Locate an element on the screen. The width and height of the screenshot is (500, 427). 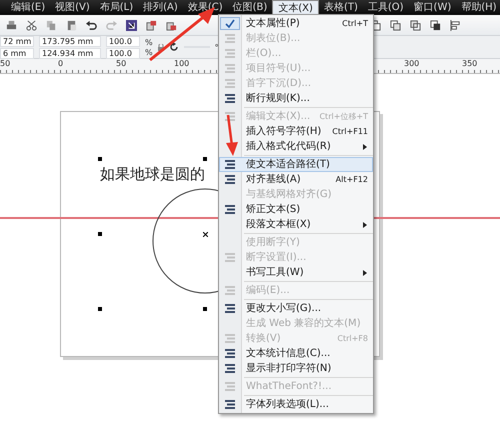
paste-icon is located at coordinates (71, 25).